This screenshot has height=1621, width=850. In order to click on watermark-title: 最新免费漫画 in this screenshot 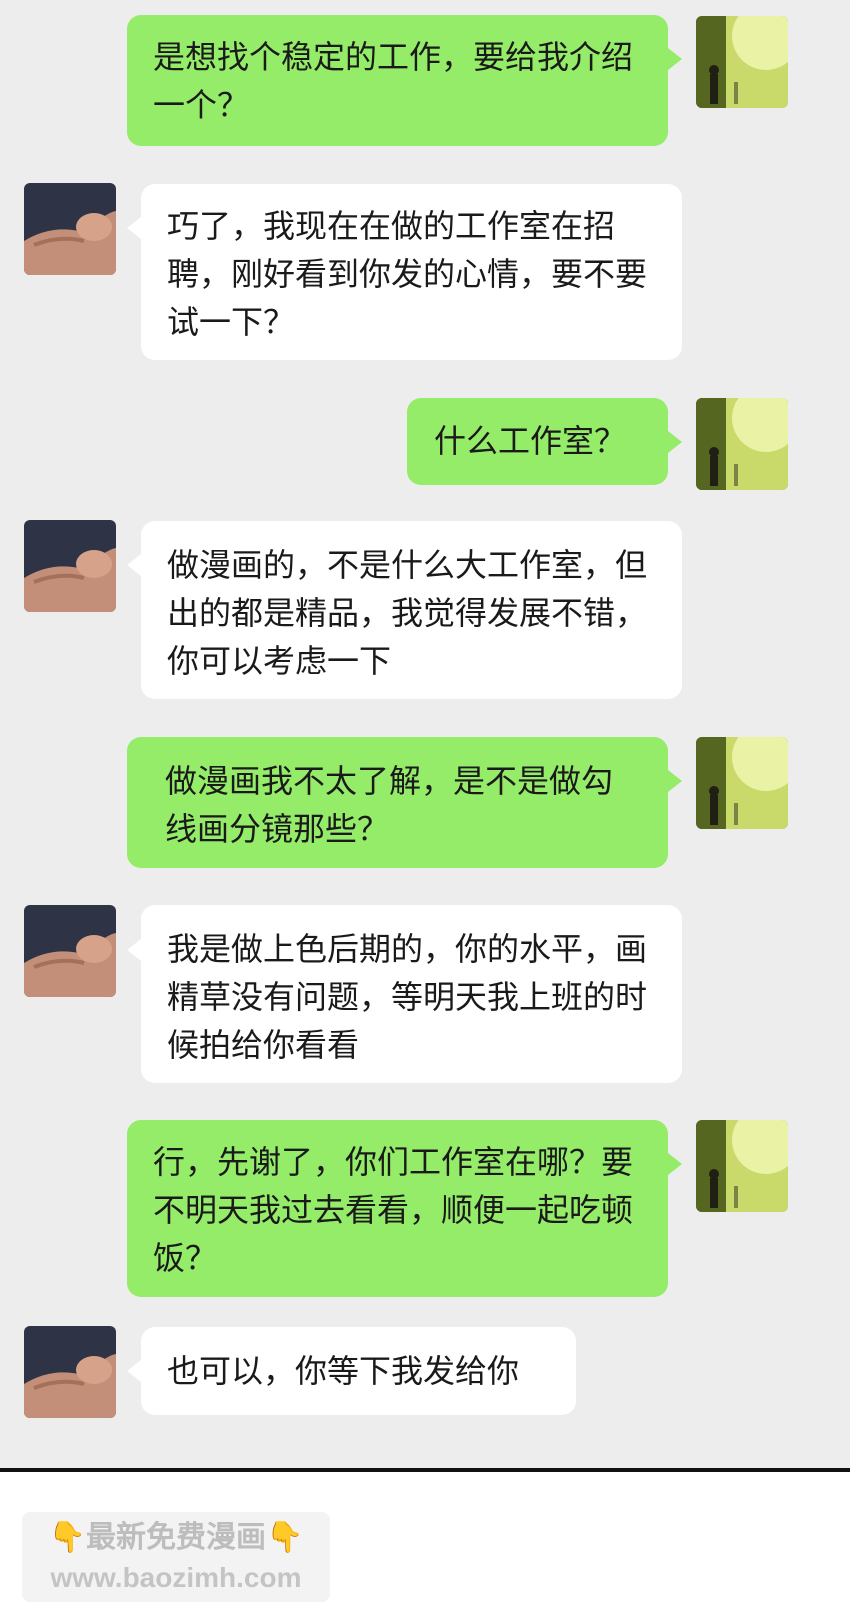, I will do `click(176, 1537)`.